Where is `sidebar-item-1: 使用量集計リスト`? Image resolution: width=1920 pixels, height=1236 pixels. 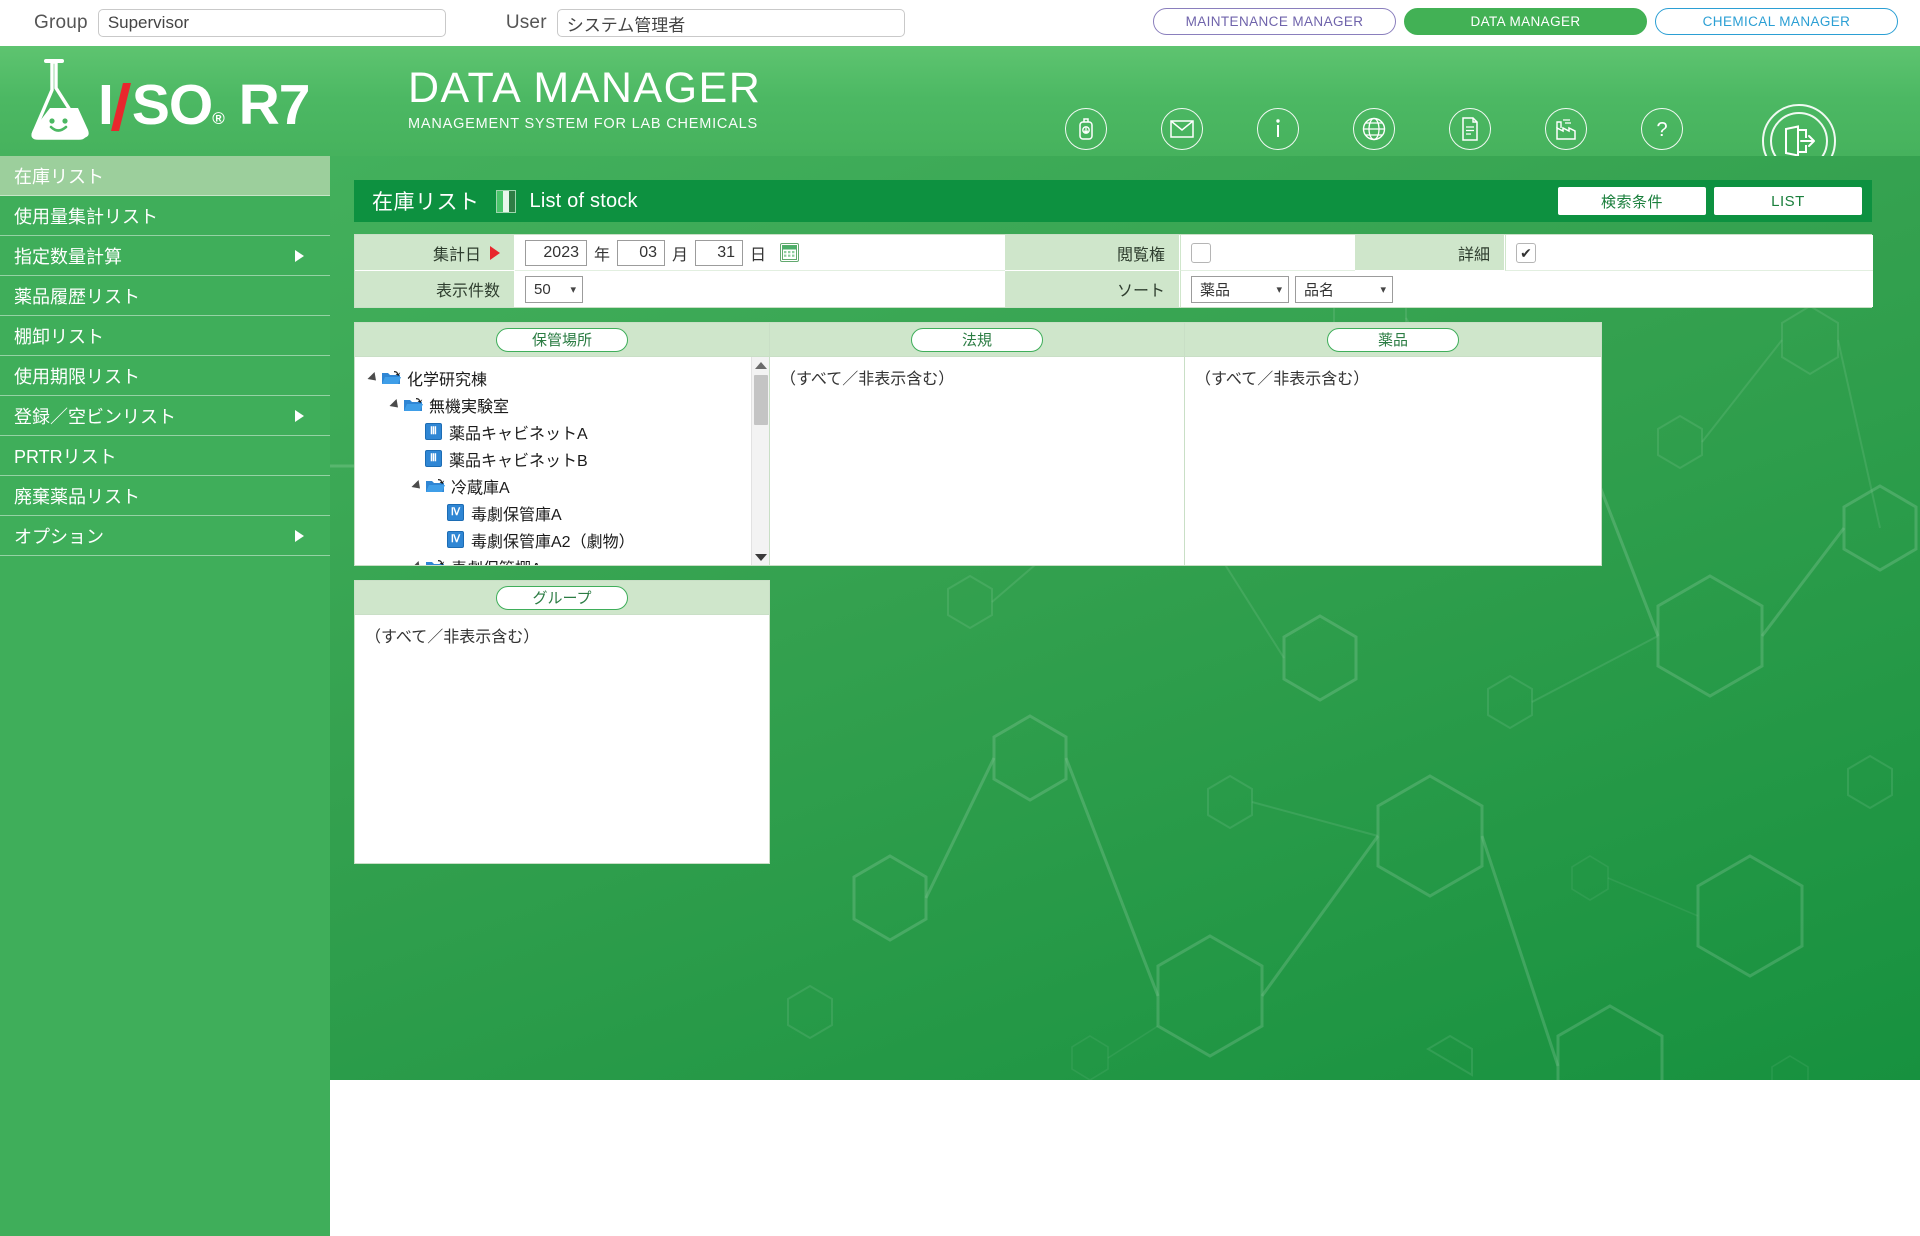
sidebar-item-1: 使用量集計リスト is located at coordinates (165, 216).